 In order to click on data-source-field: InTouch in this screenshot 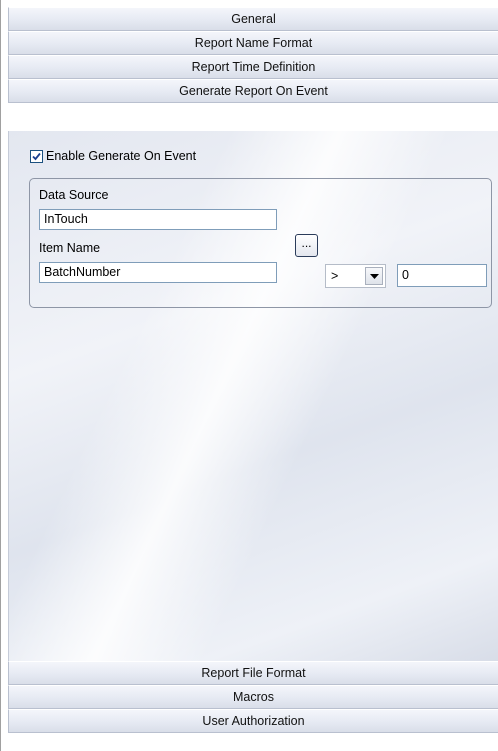, I will do `click(158, 219)`.